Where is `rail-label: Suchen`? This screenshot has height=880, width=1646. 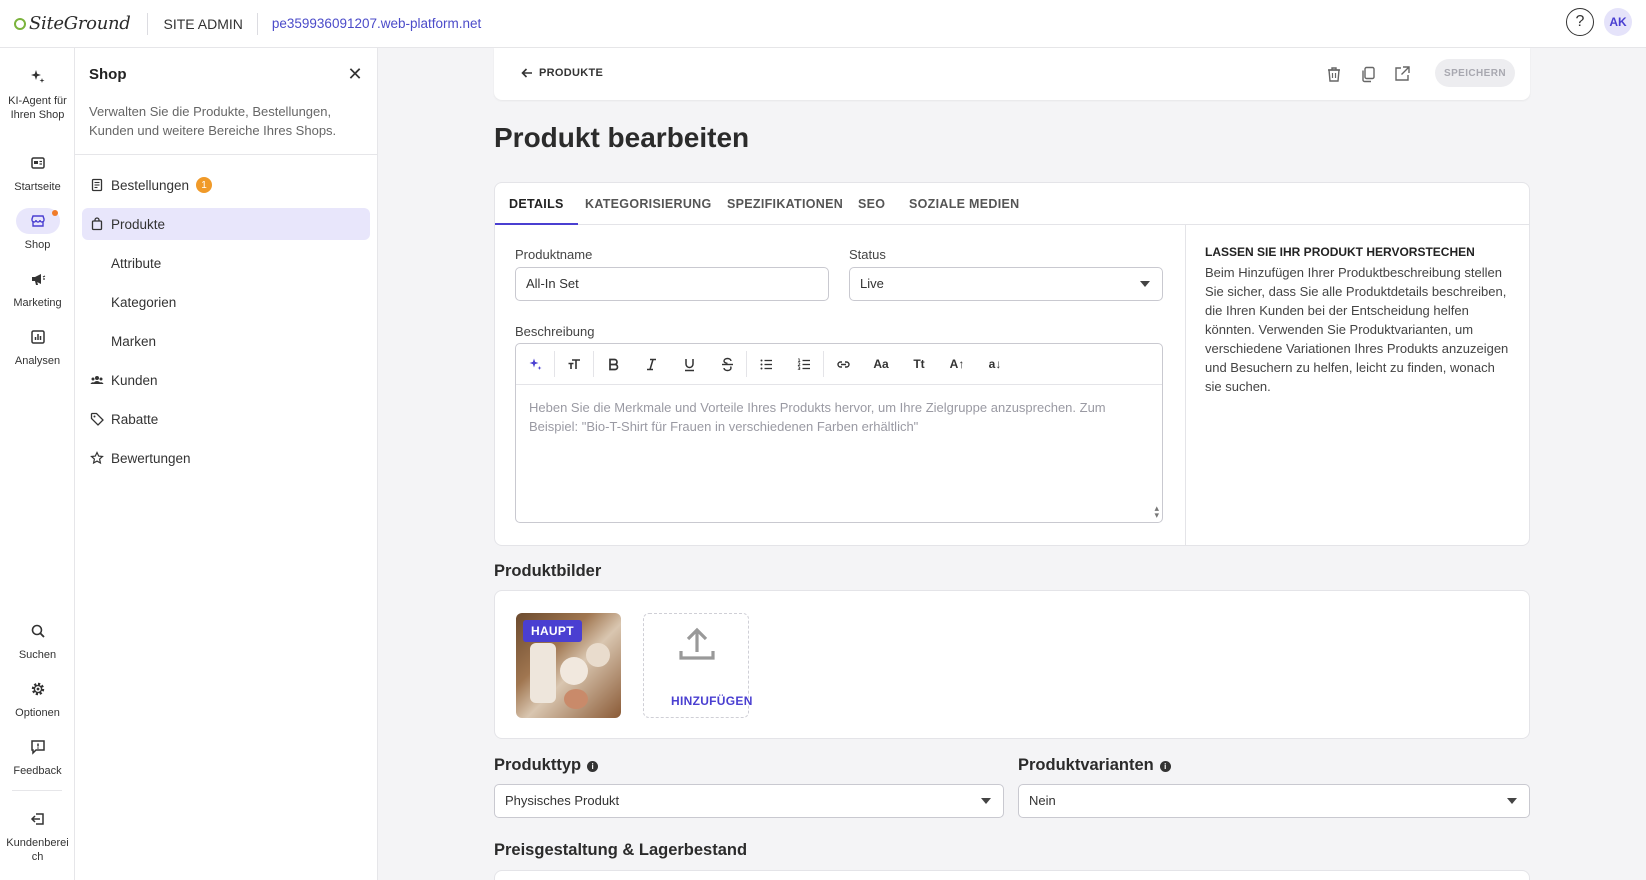
rail-label: Suchen is located at coordinates (37, 655).